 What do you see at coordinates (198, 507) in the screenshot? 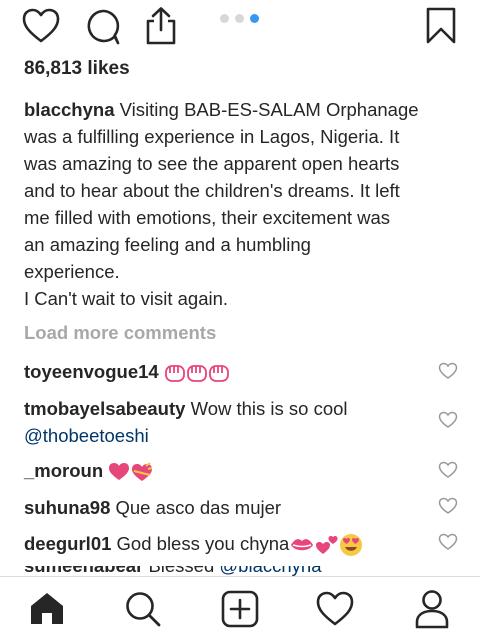
I see `comment-text: Que asco das mujer` at bounding box center [198, 507].